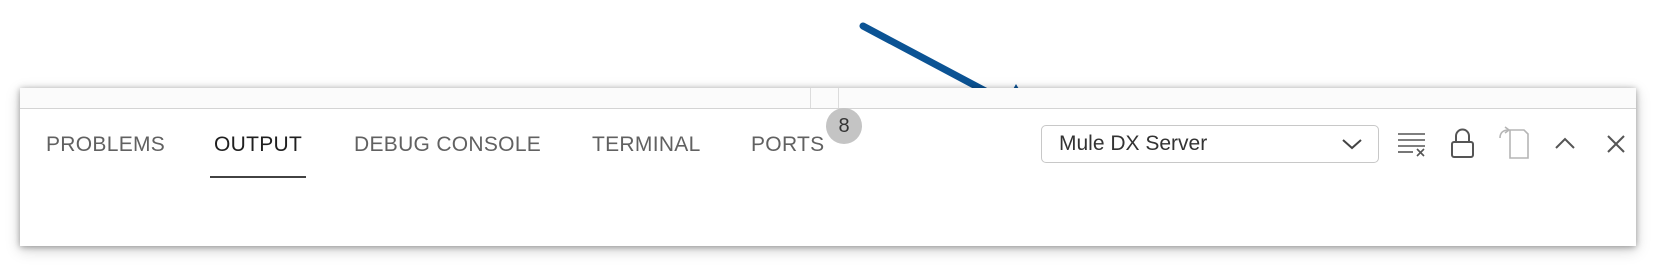  I want to click on chevron-down-icon, so click(1352, 144).